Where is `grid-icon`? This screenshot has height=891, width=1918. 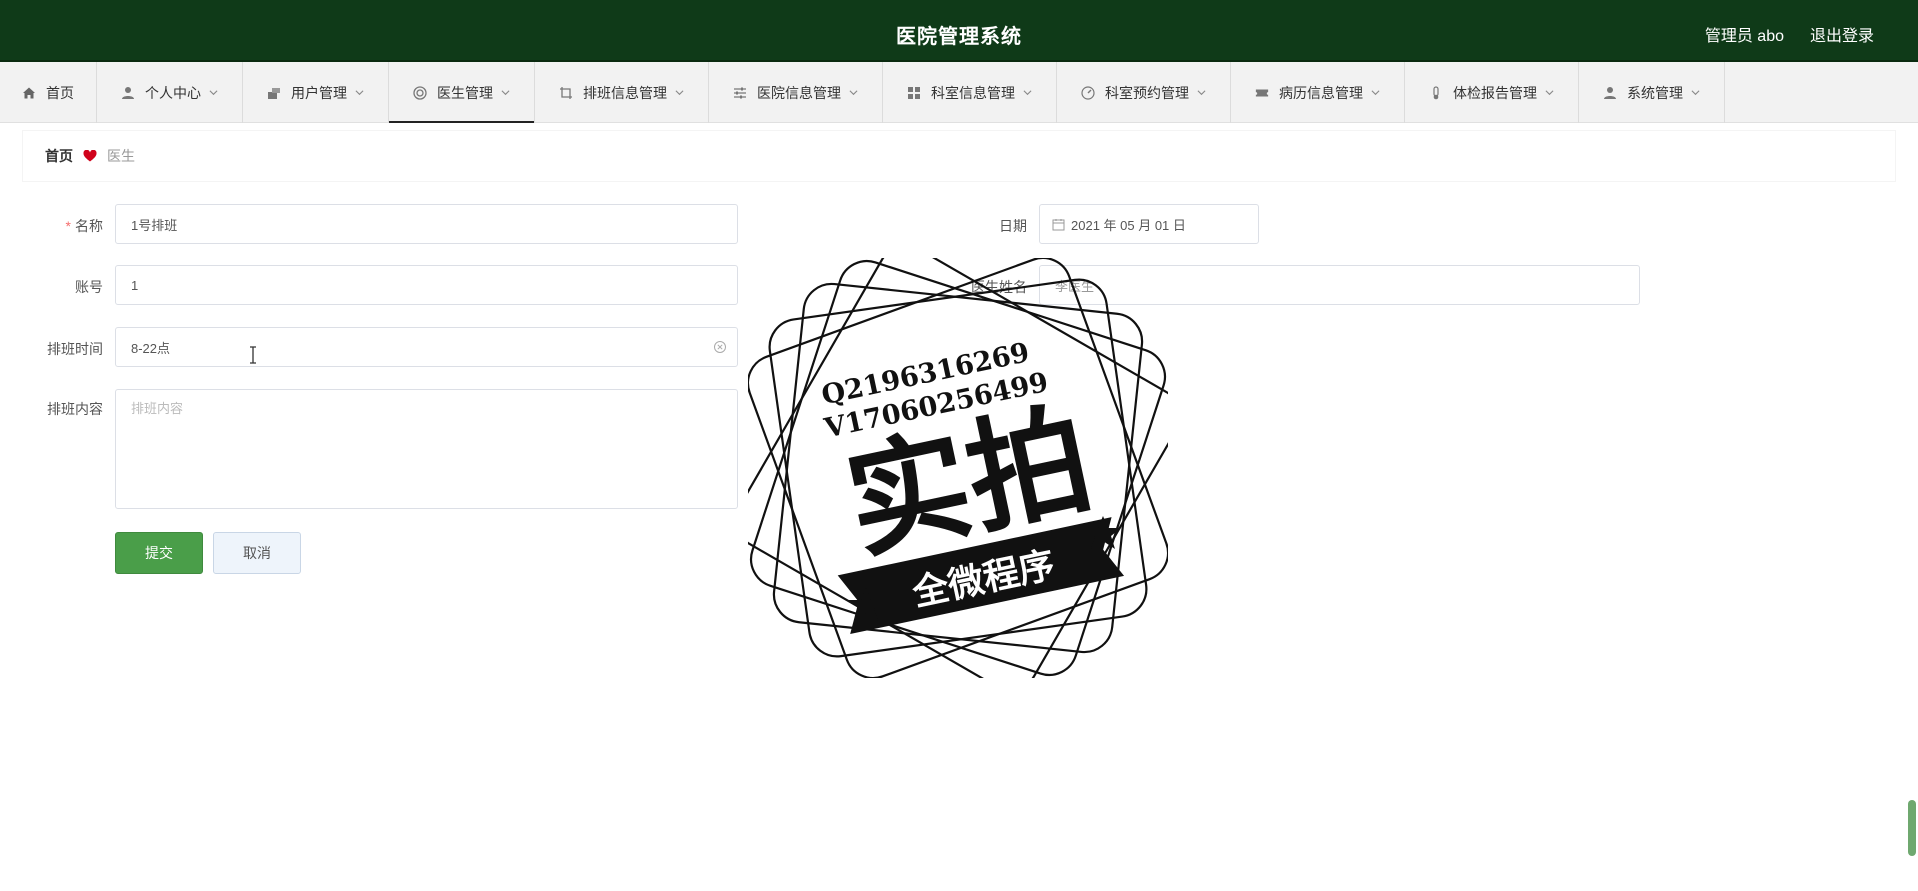
grid-icon is located at coordinates (914, 93).